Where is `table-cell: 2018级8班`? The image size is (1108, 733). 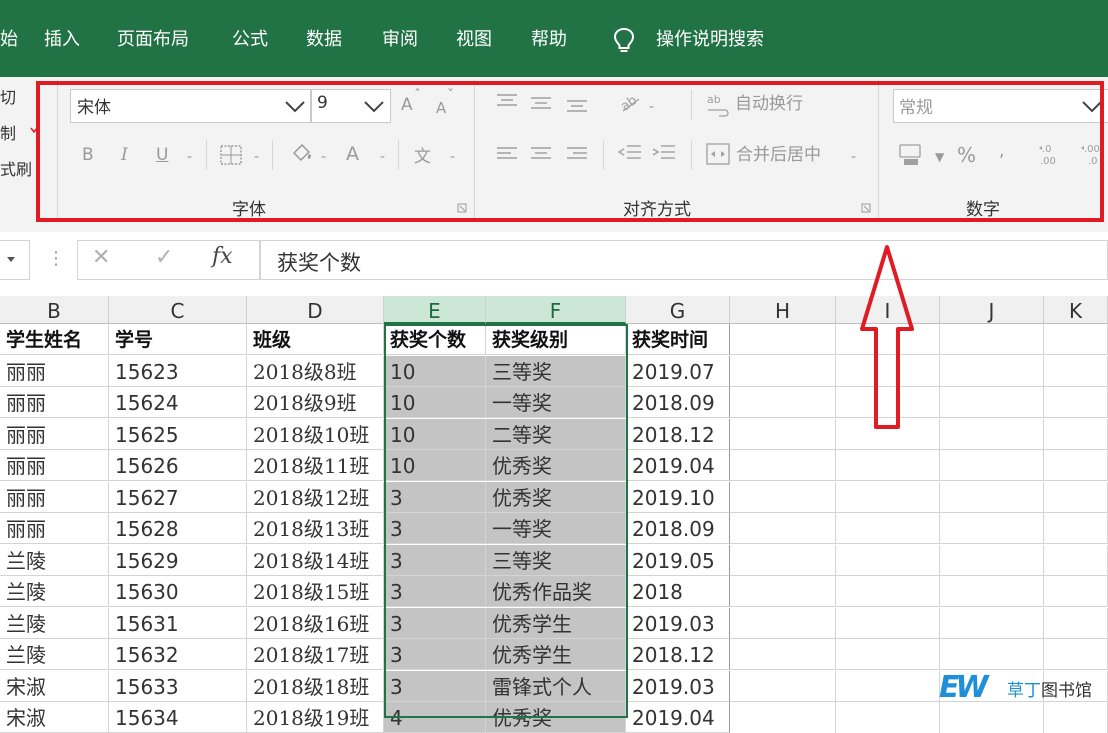
table-cell: 2018级8班 is located at coordinates (315, 371).